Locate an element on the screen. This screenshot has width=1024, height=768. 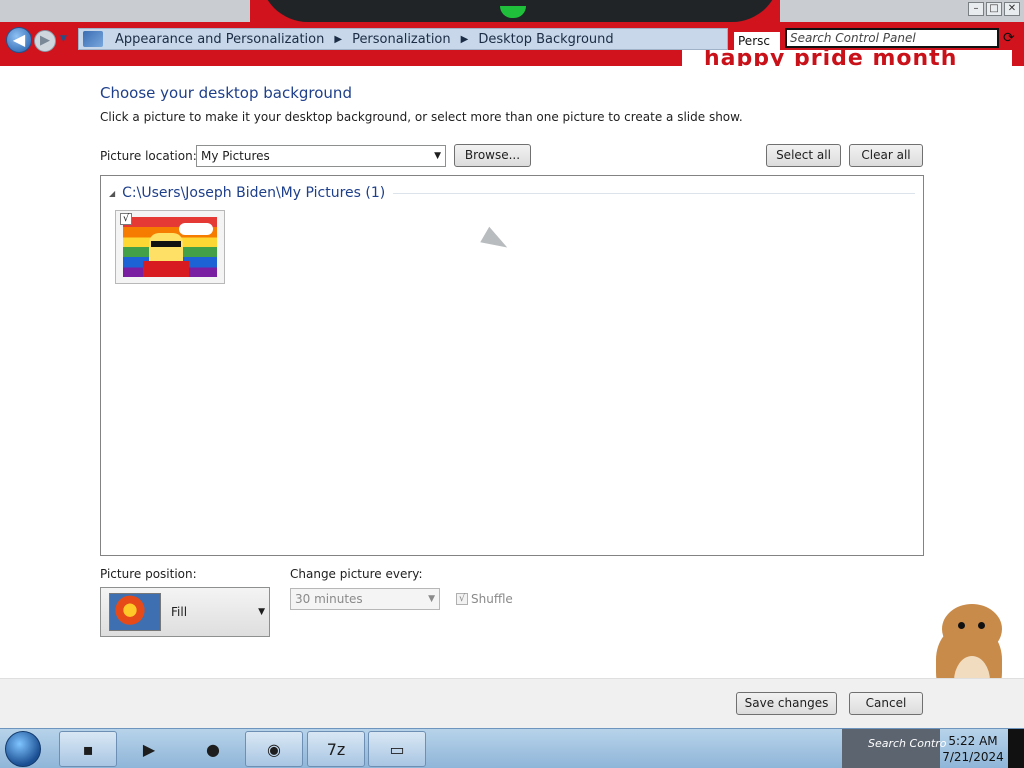
picture-position-select: Fill ▼ is located at coordinates (185, 612).